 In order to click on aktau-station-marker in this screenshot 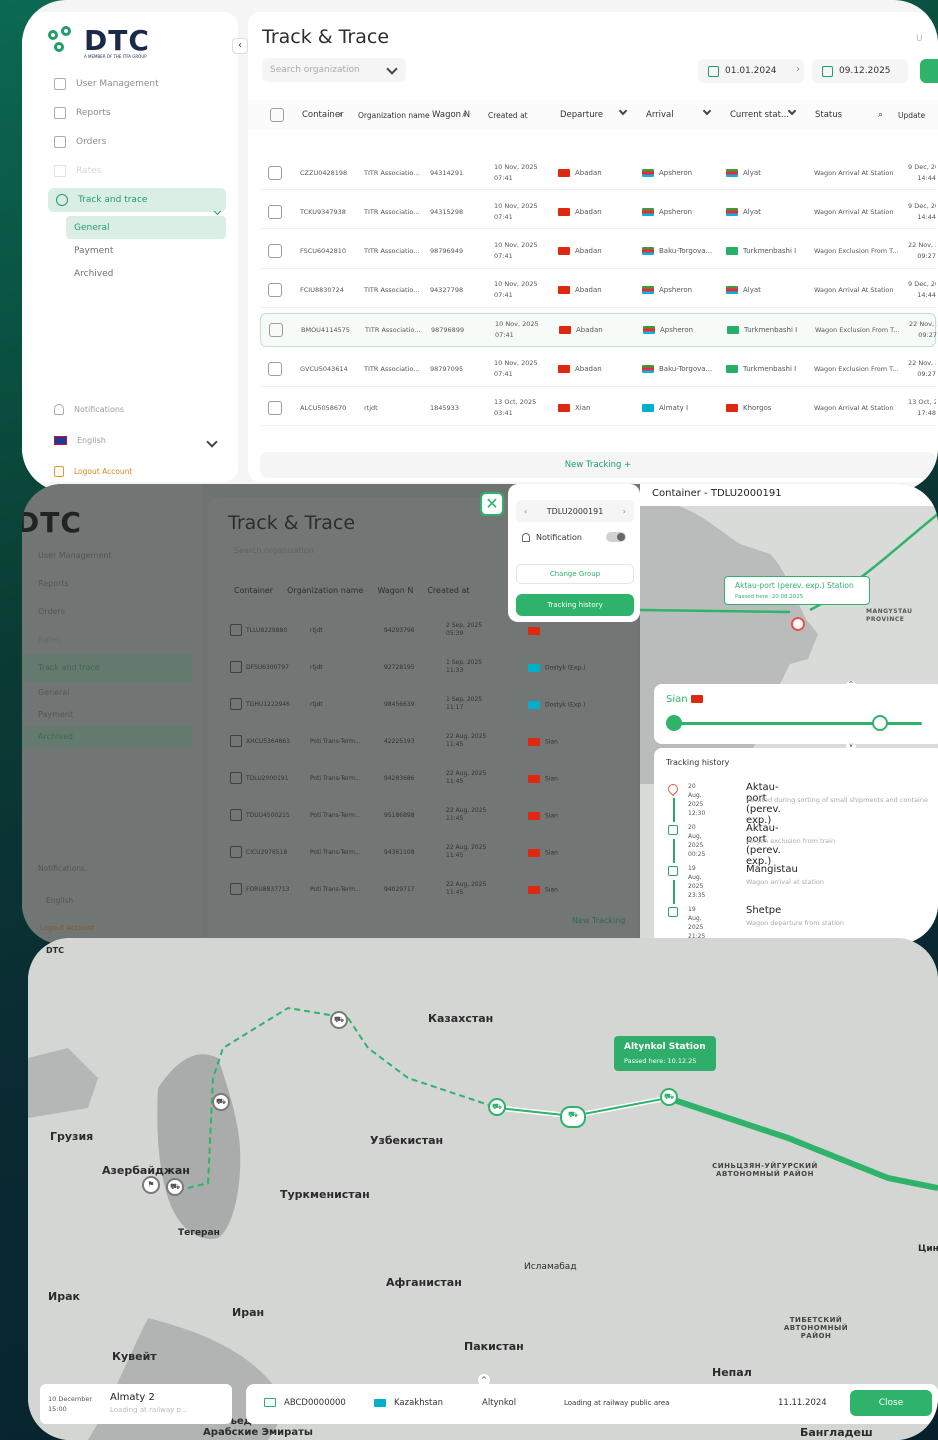, I will do `click(798, 624)`.